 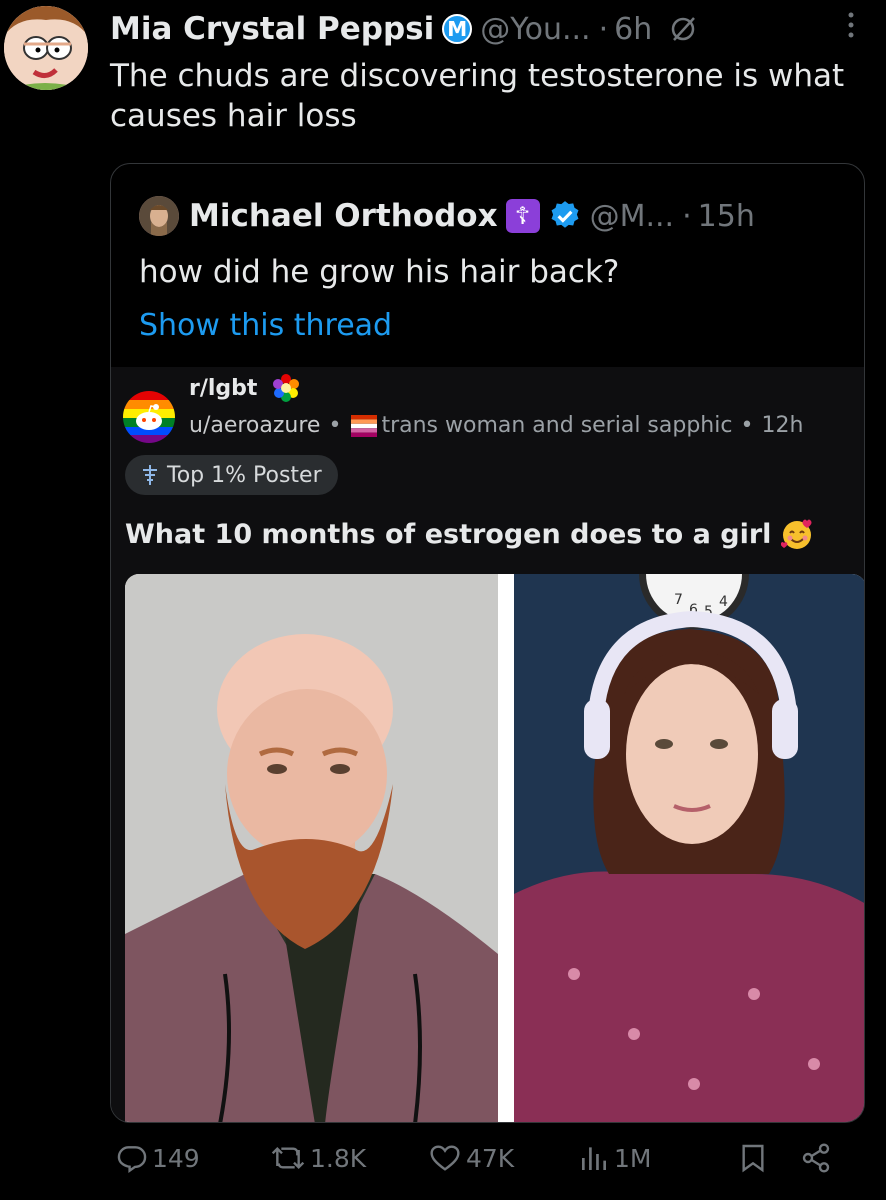 I want to click on bookmark-button, so click(x=755, y=1158).